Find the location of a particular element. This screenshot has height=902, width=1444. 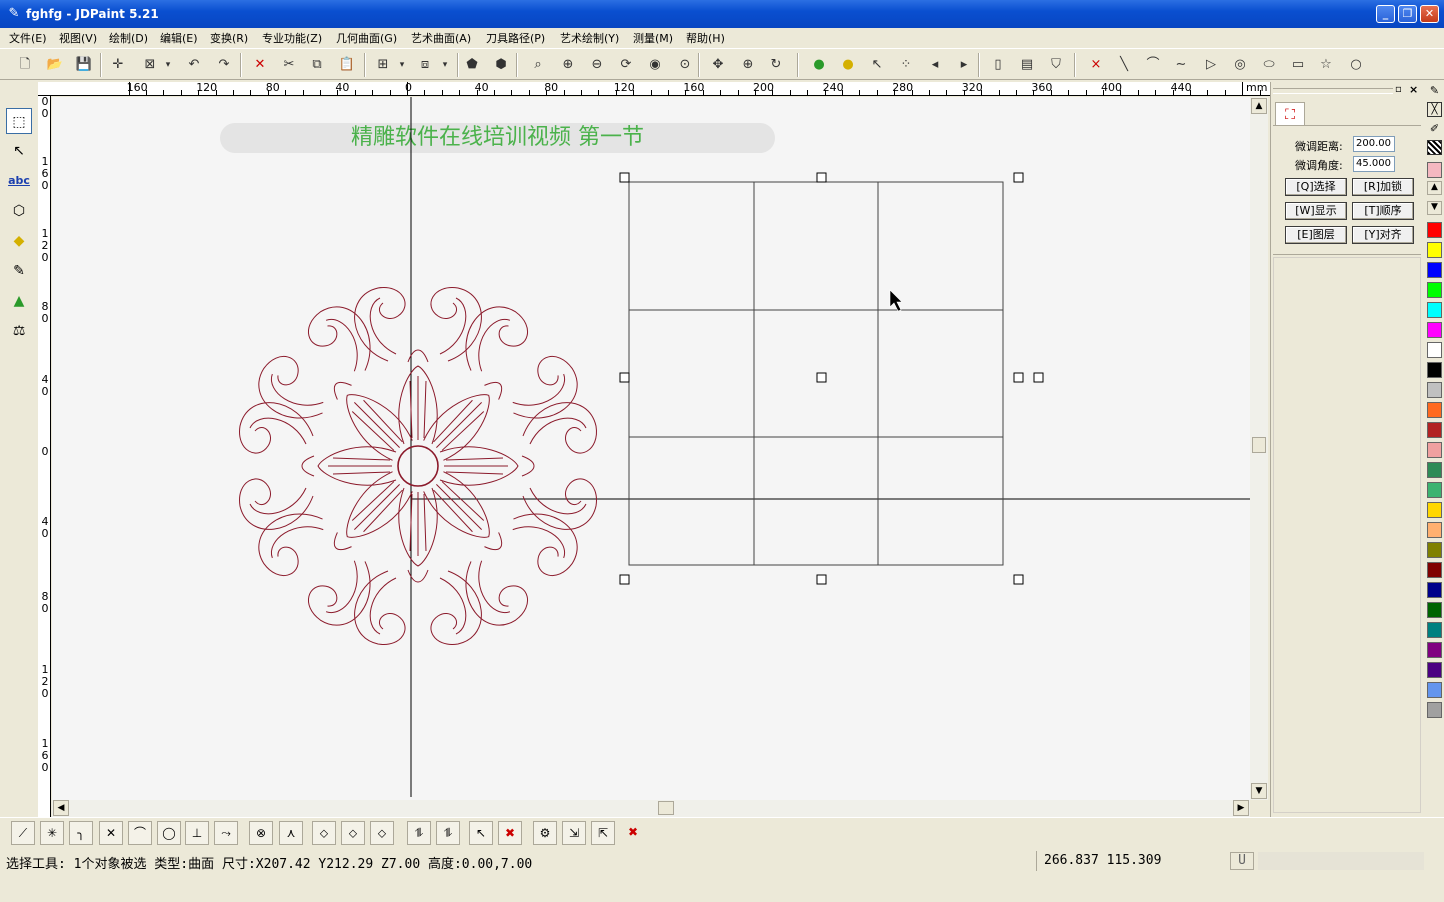

menu-measure: 测量(M) is located at coordinates (653, 38).